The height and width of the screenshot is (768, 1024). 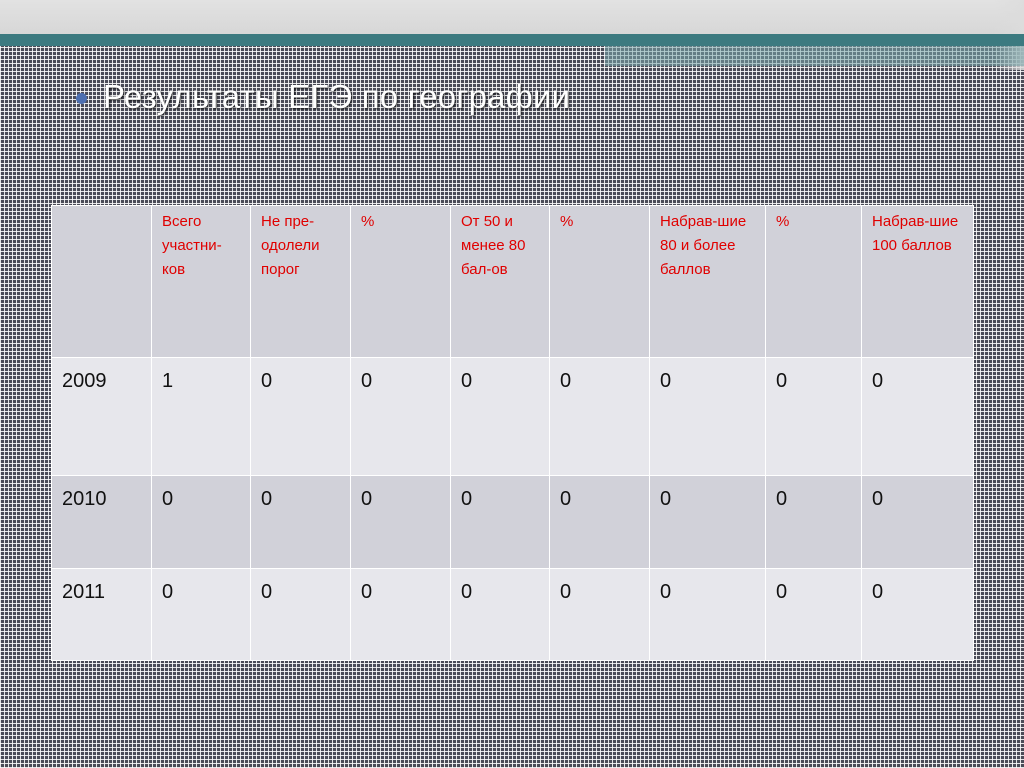 What do you see at coordinates (101, 522) in the screenshot?
I see `table-cell: 2010` at bounding box center [101, 522].